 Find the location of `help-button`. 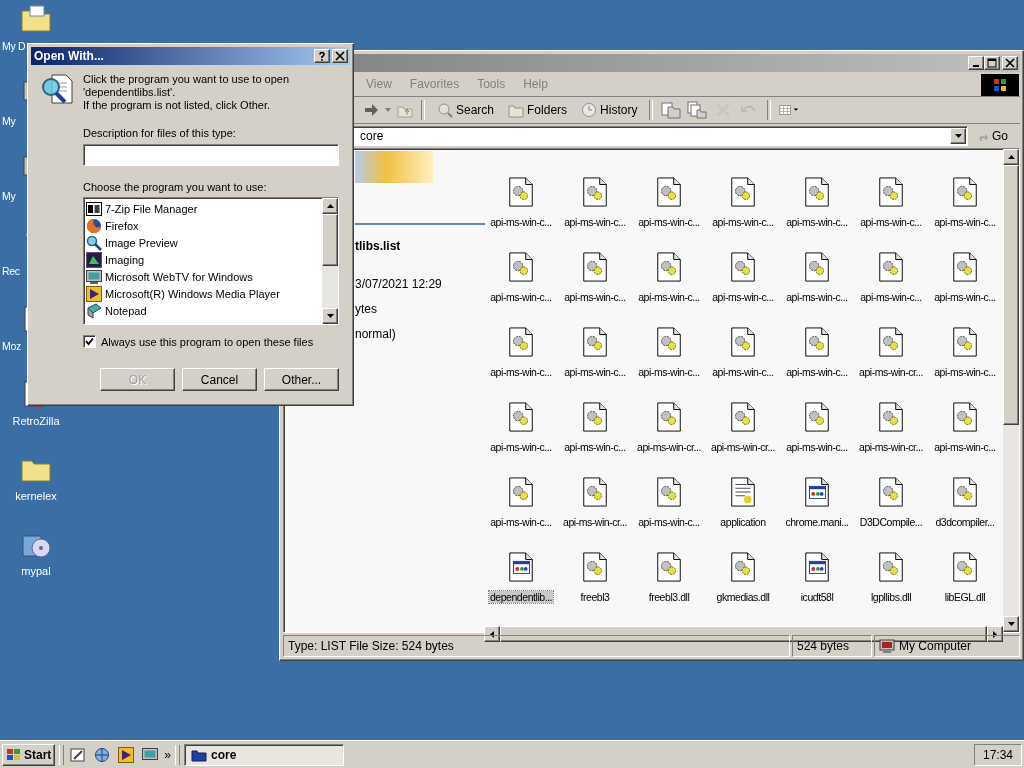

help-button is located at coordinates (322, 56).